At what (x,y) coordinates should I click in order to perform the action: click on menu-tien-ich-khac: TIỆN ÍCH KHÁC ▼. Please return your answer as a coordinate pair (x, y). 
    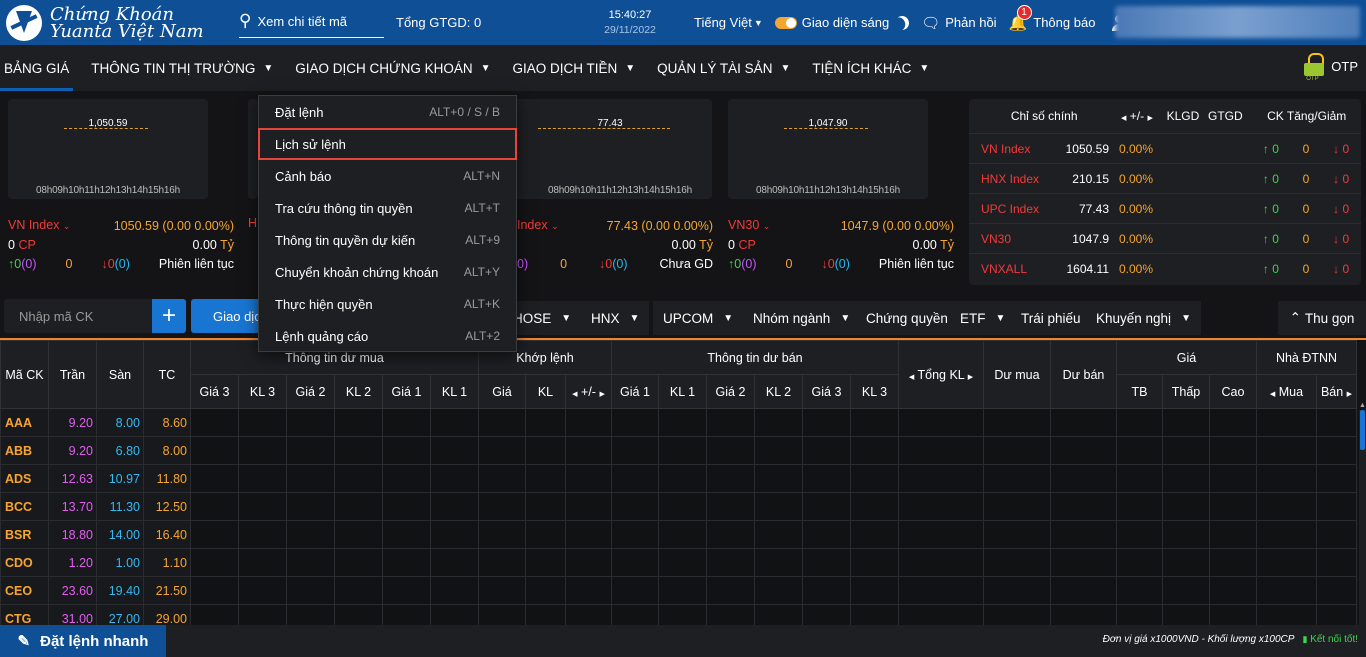
    Looking at the image, I should click on (870, 68).